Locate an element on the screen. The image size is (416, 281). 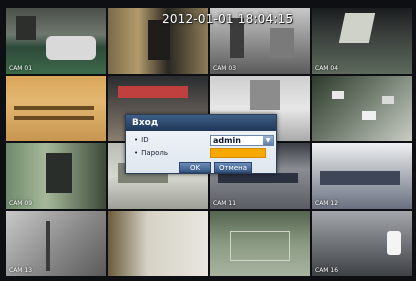
ok-button: OK is located at coordinates (195, 167).